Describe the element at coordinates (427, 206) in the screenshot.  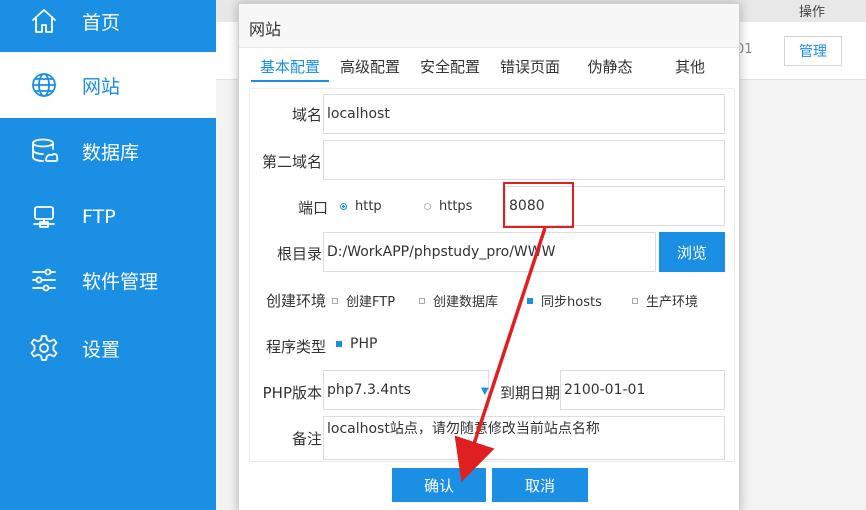
I see `radio-unselected-icon` at that location.